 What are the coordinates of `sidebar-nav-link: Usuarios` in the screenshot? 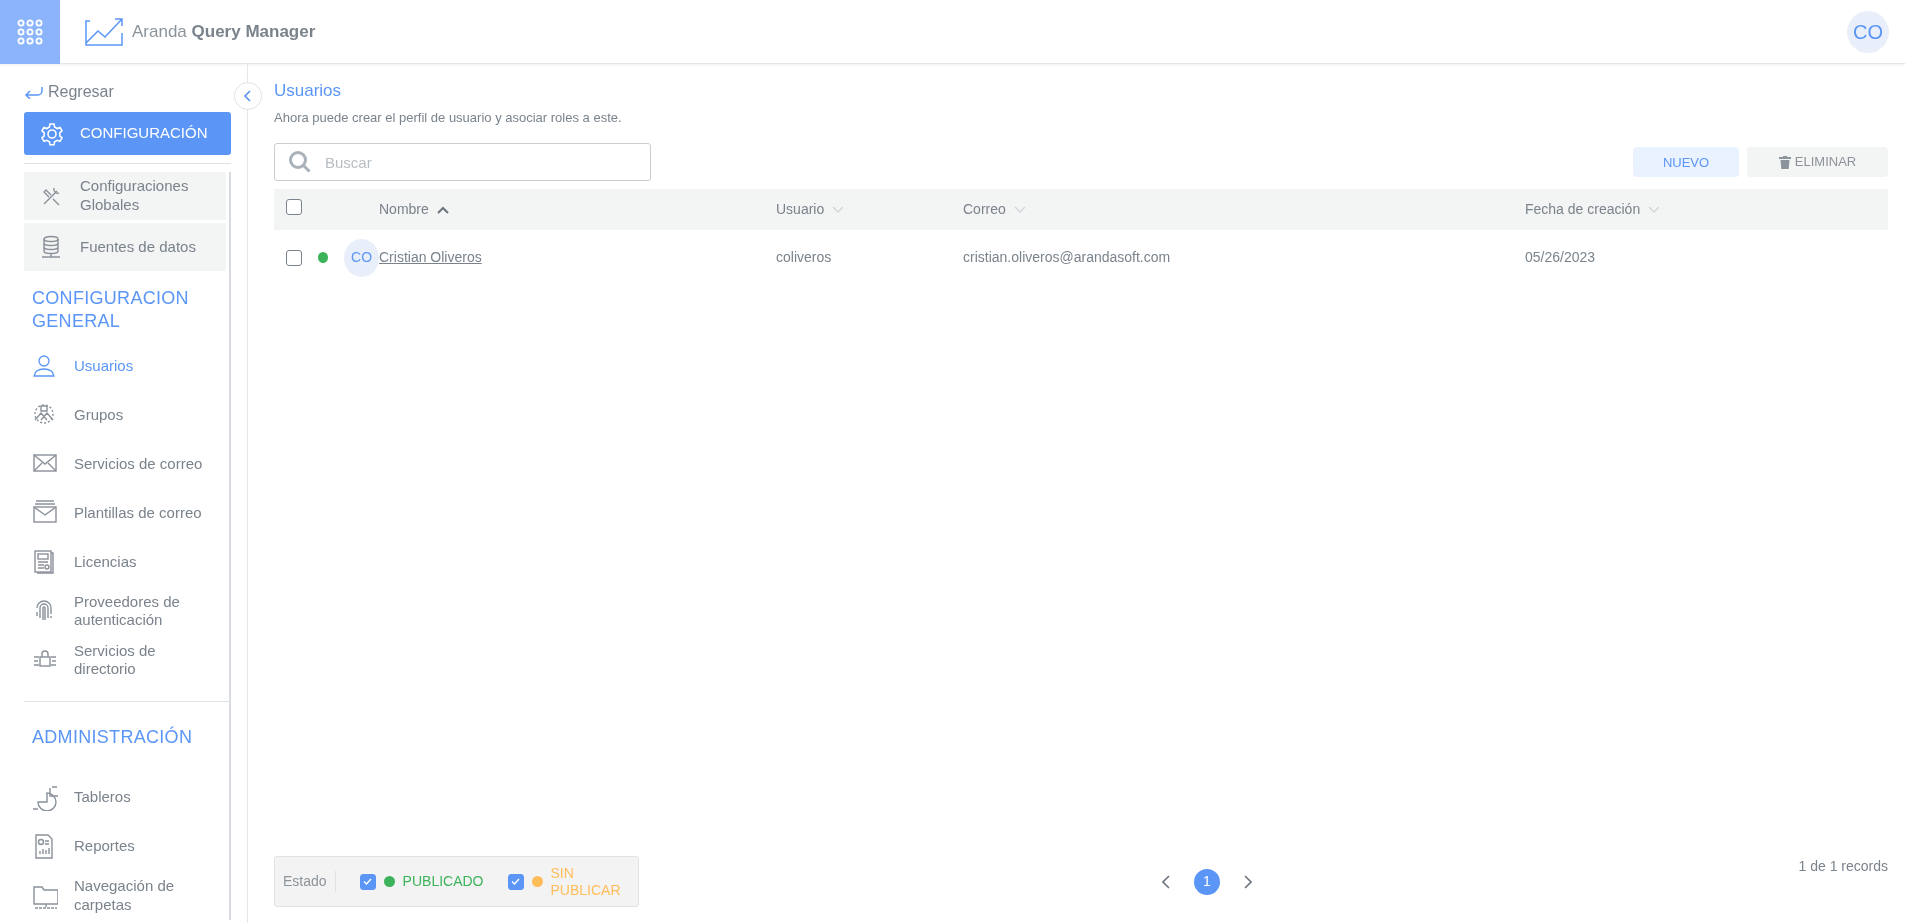 It's located at (126, 366).